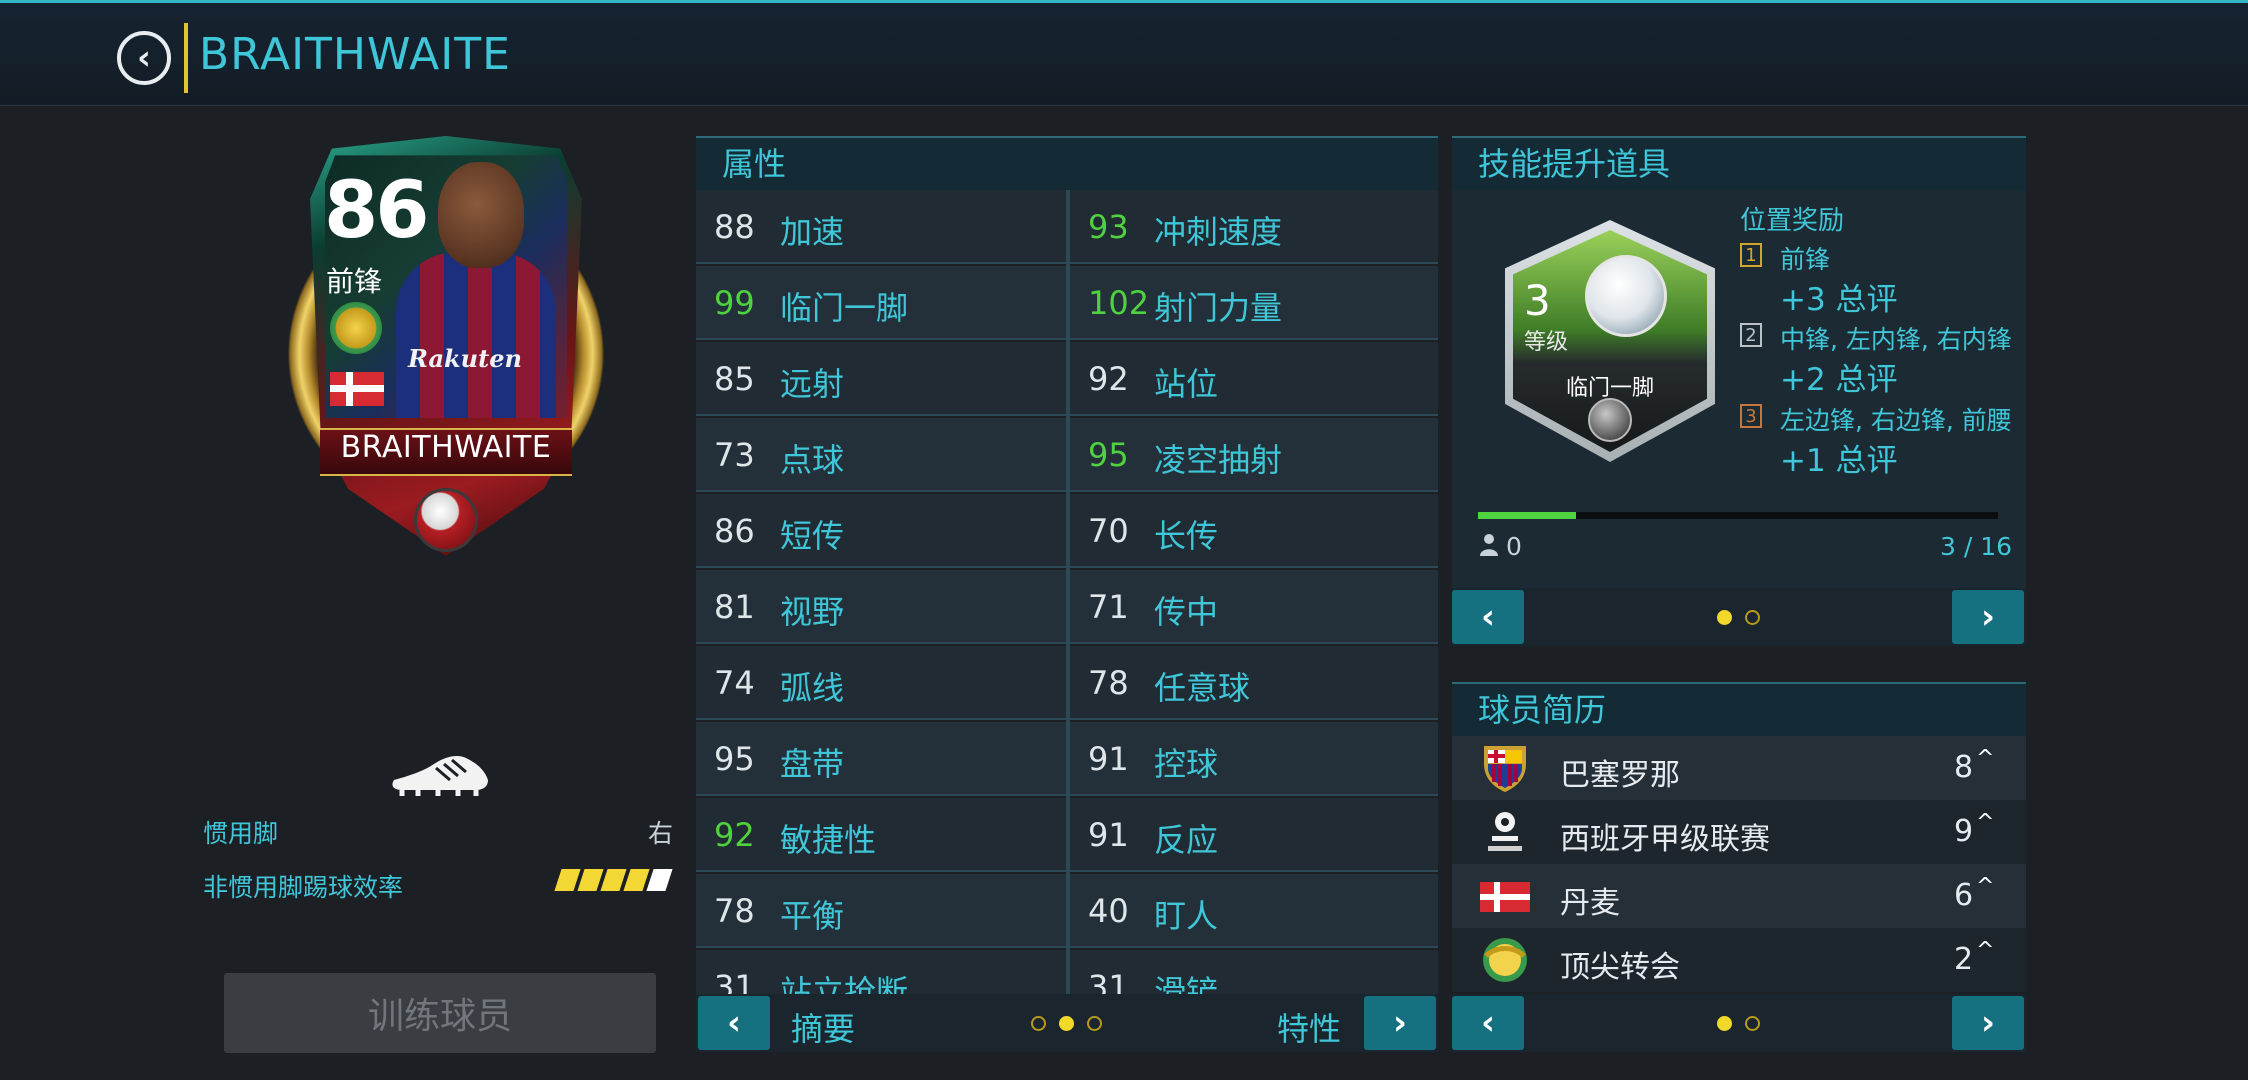  What do you see at coordinates (881, 531) in the screenshot?
I see `attribute-cell: 86 短传` at bounding box center [881, 531].